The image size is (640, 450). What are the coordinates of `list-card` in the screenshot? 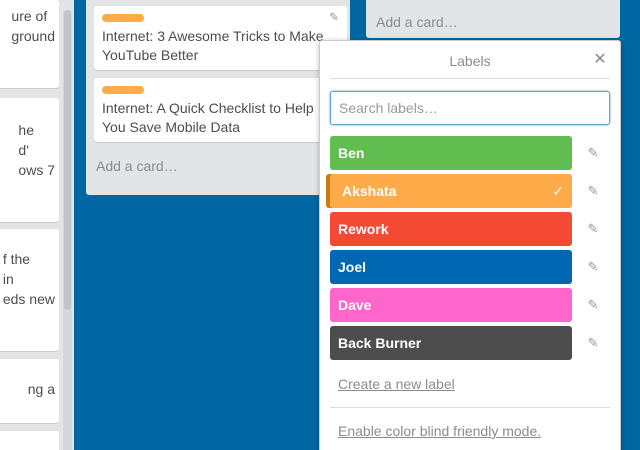 It's located at (29, 440).